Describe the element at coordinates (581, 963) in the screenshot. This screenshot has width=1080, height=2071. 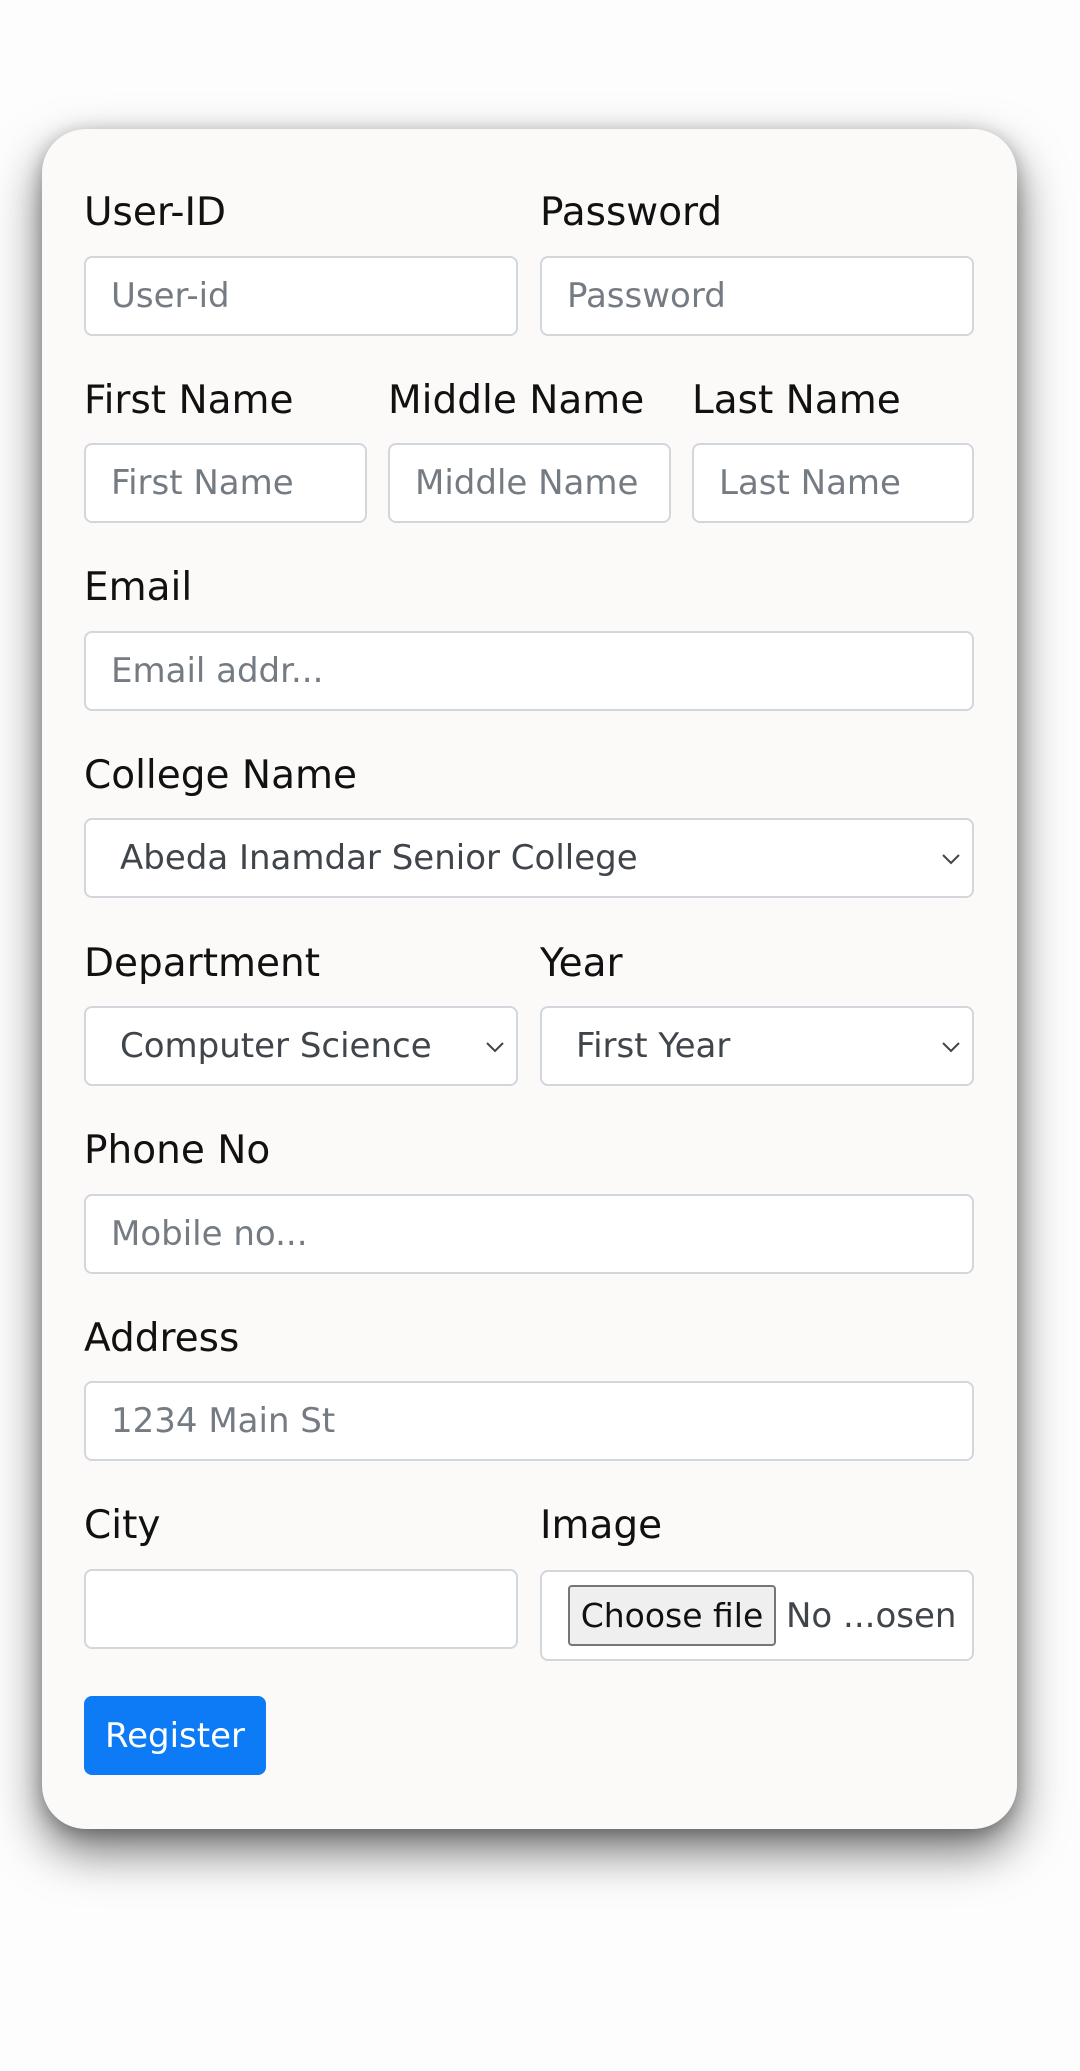
I see `year-label: Year` at that location.